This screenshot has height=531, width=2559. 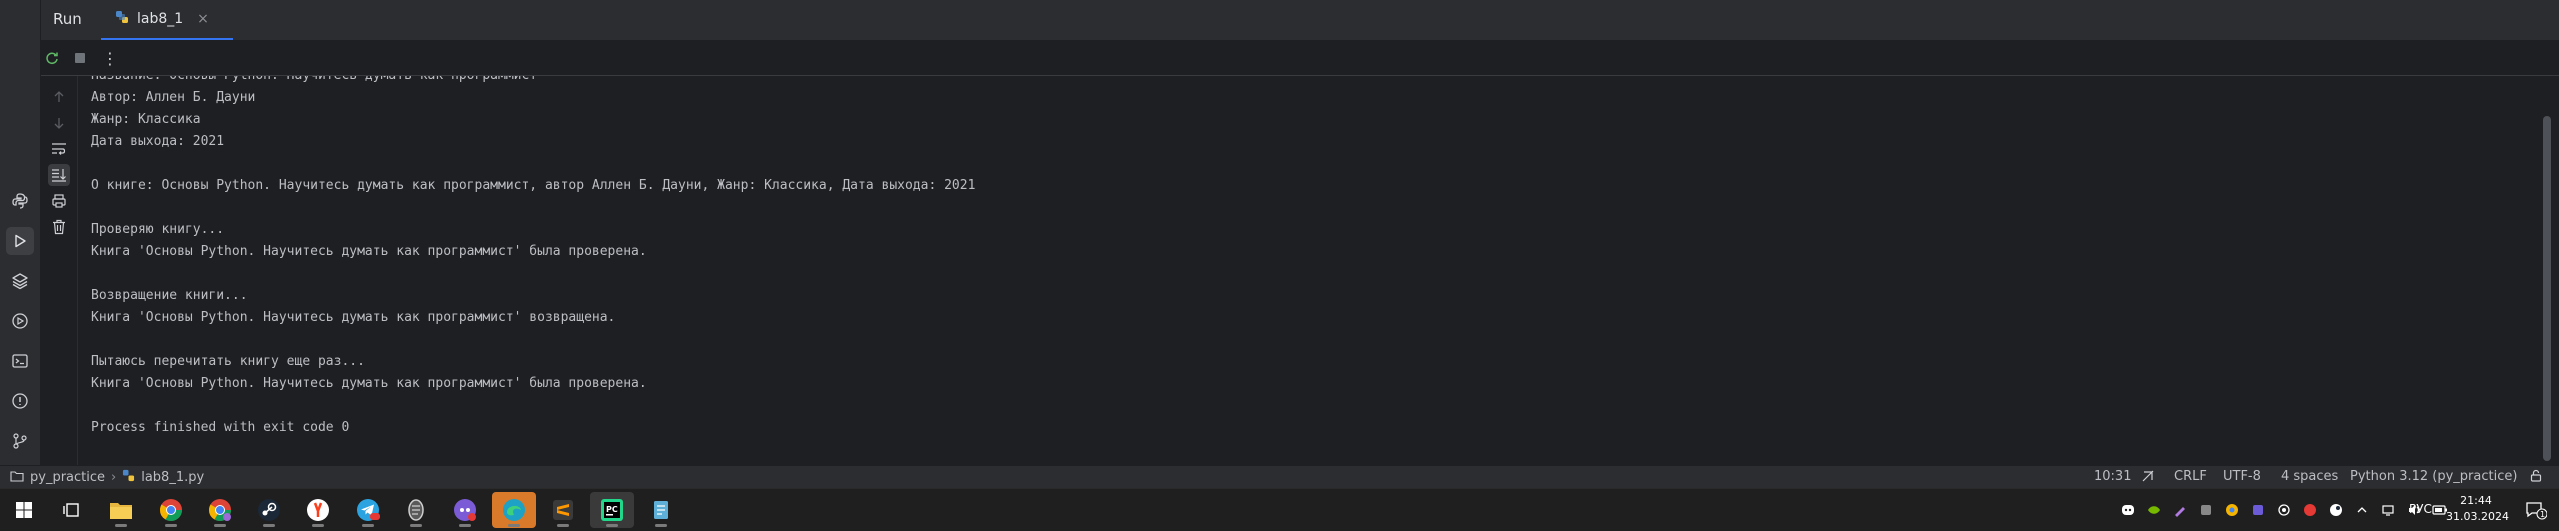 I want to click on scroll-to-end-icon, so click(x=59, y=175).